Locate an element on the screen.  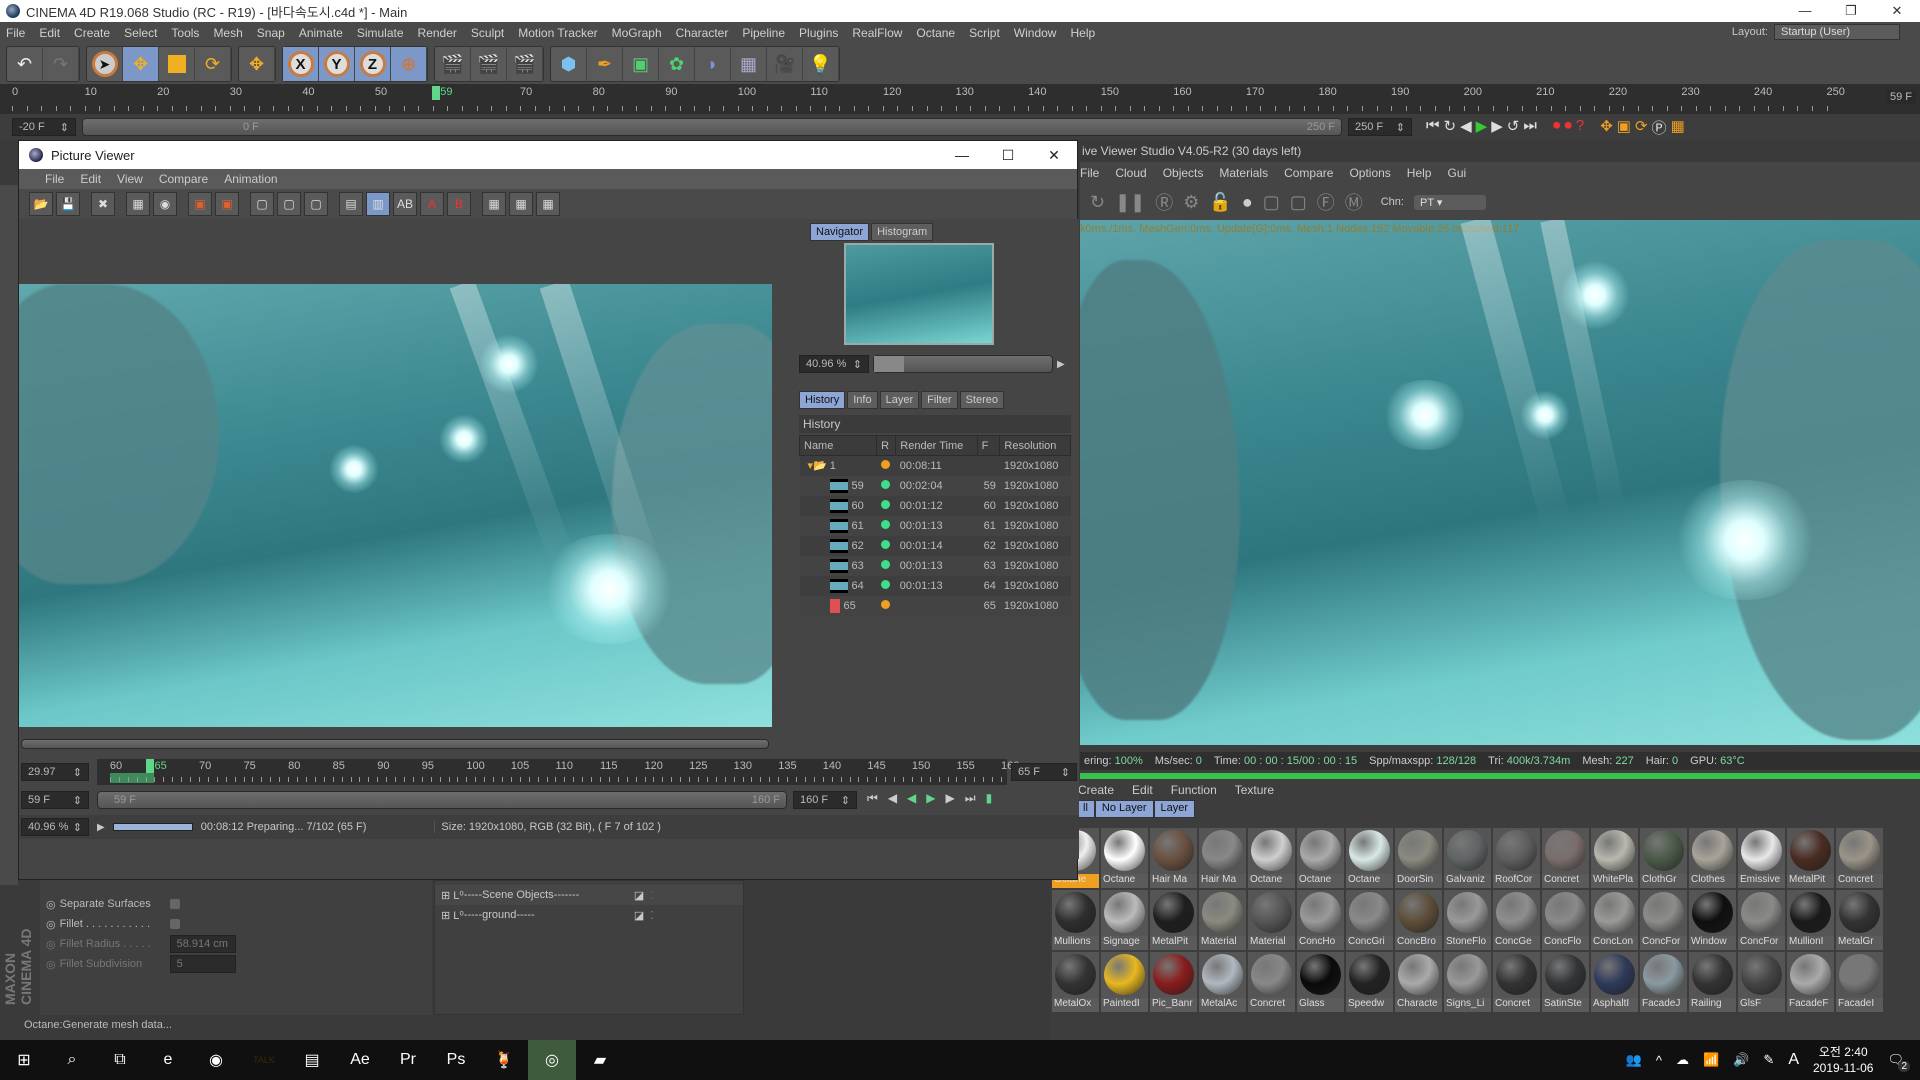
reverse-icon: ↺ is located at coordinates (1513, 127).